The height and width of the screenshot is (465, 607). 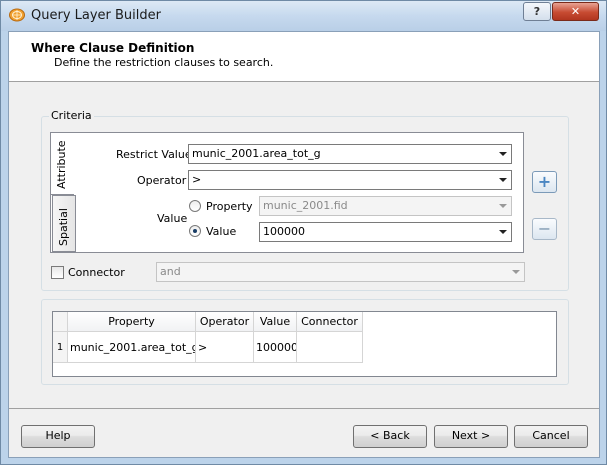 What do you see at coordinates (385, 206) in the screenshot?
I see `property-combo: munic_2001.fid` at bounding box center [385, 206].